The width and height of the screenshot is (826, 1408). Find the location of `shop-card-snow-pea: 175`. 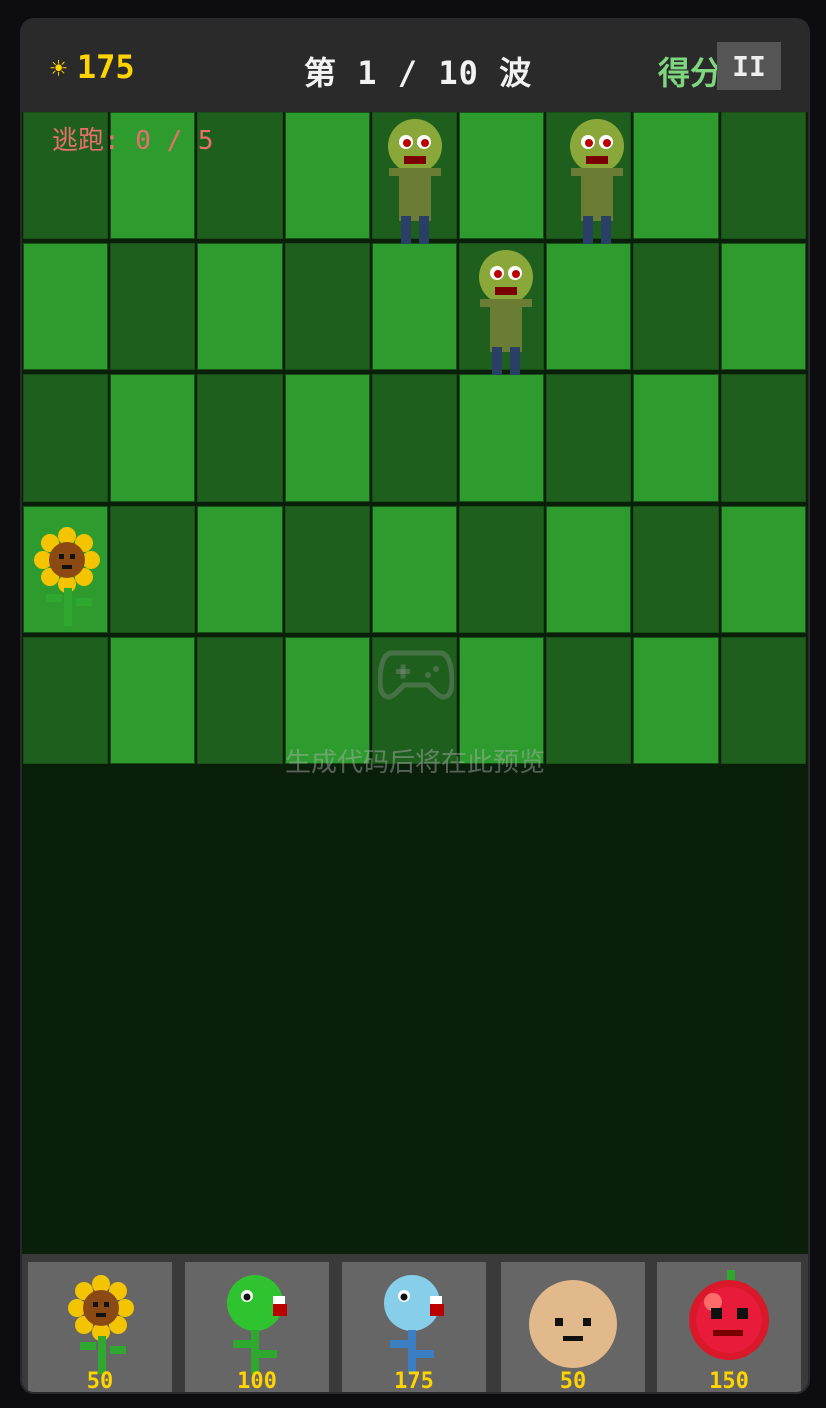

shop-card-snow-pea: 175 is located at coordinates (414, 1327).